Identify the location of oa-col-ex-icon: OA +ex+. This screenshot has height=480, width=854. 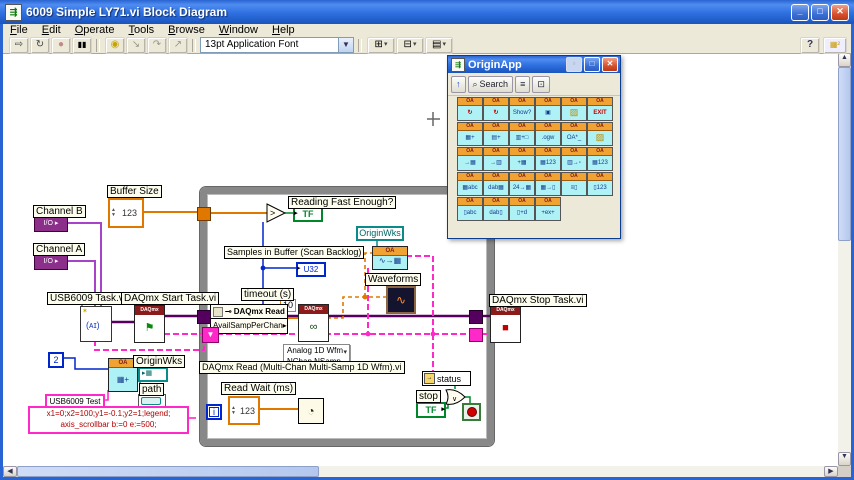
(548, 209).